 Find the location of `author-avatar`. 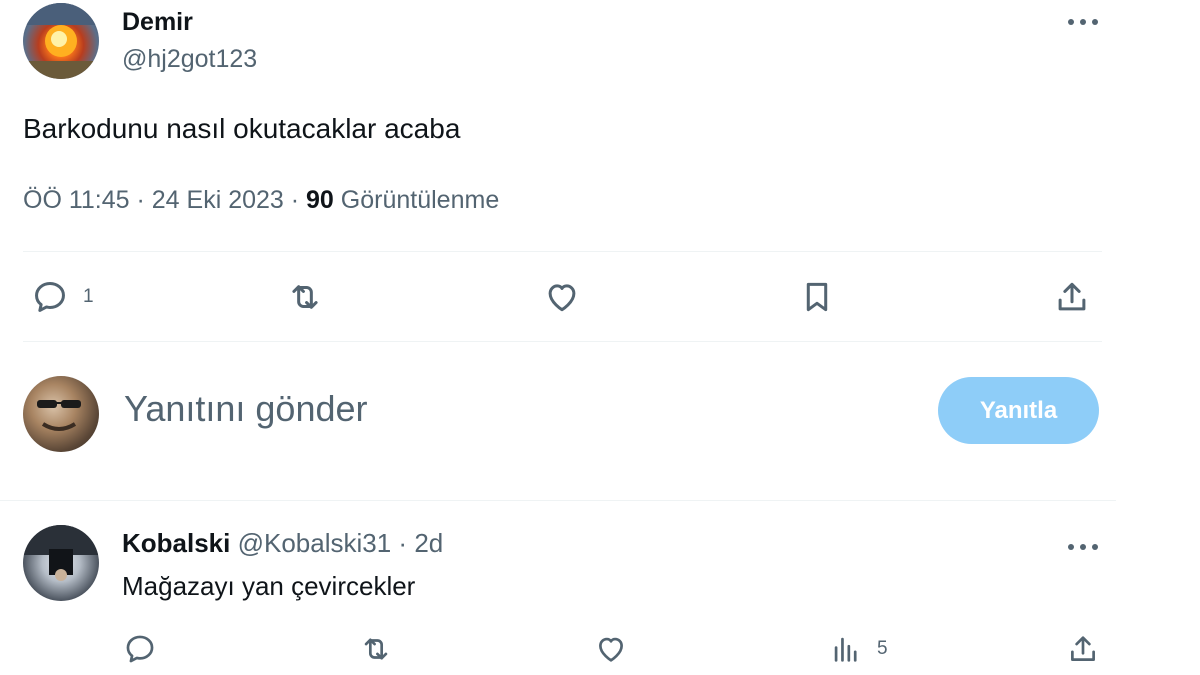

author-avatar is located at coordinates (61, 41).